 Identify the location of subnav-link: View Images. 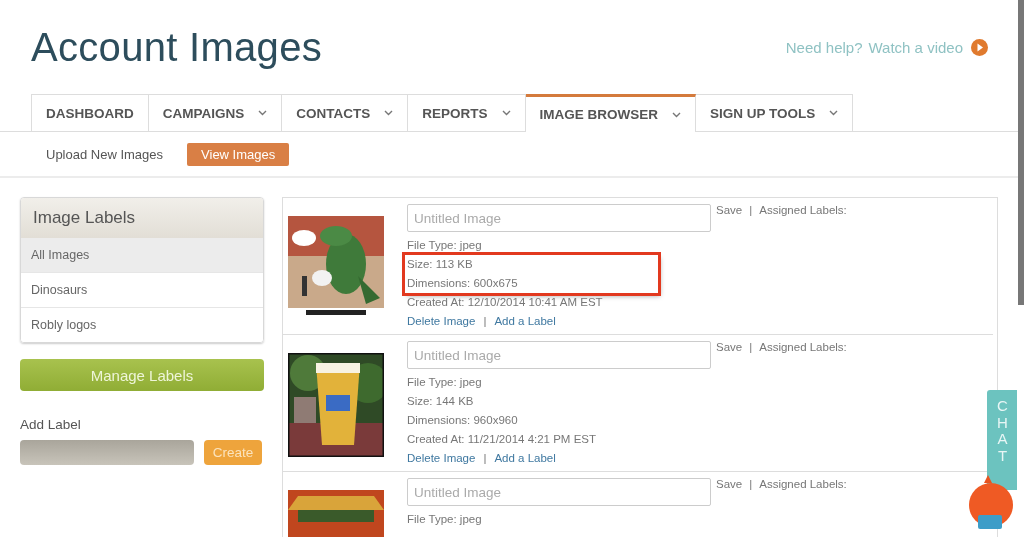
(238, 154).